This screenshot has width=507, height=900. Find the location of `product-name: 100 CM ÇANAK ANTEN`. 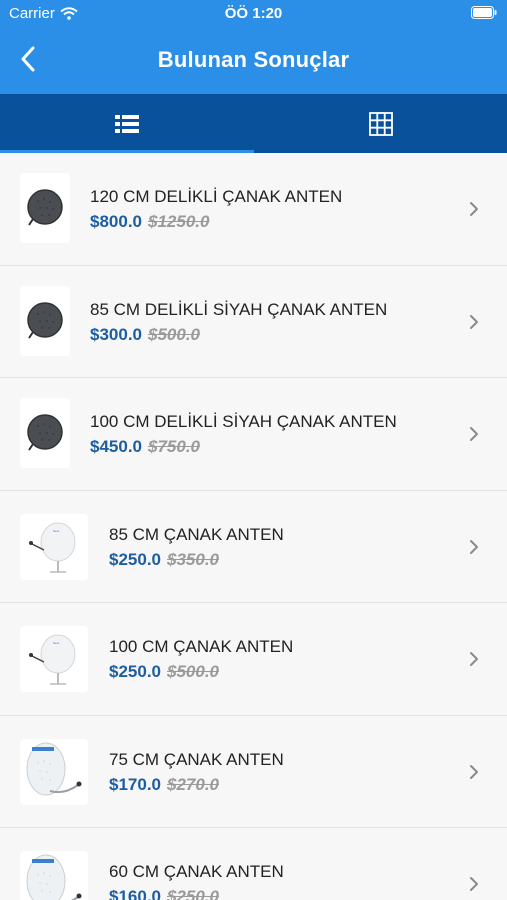

product-name: 100 CM ÇANAK ANTEN is located at coordinates (201, 646).